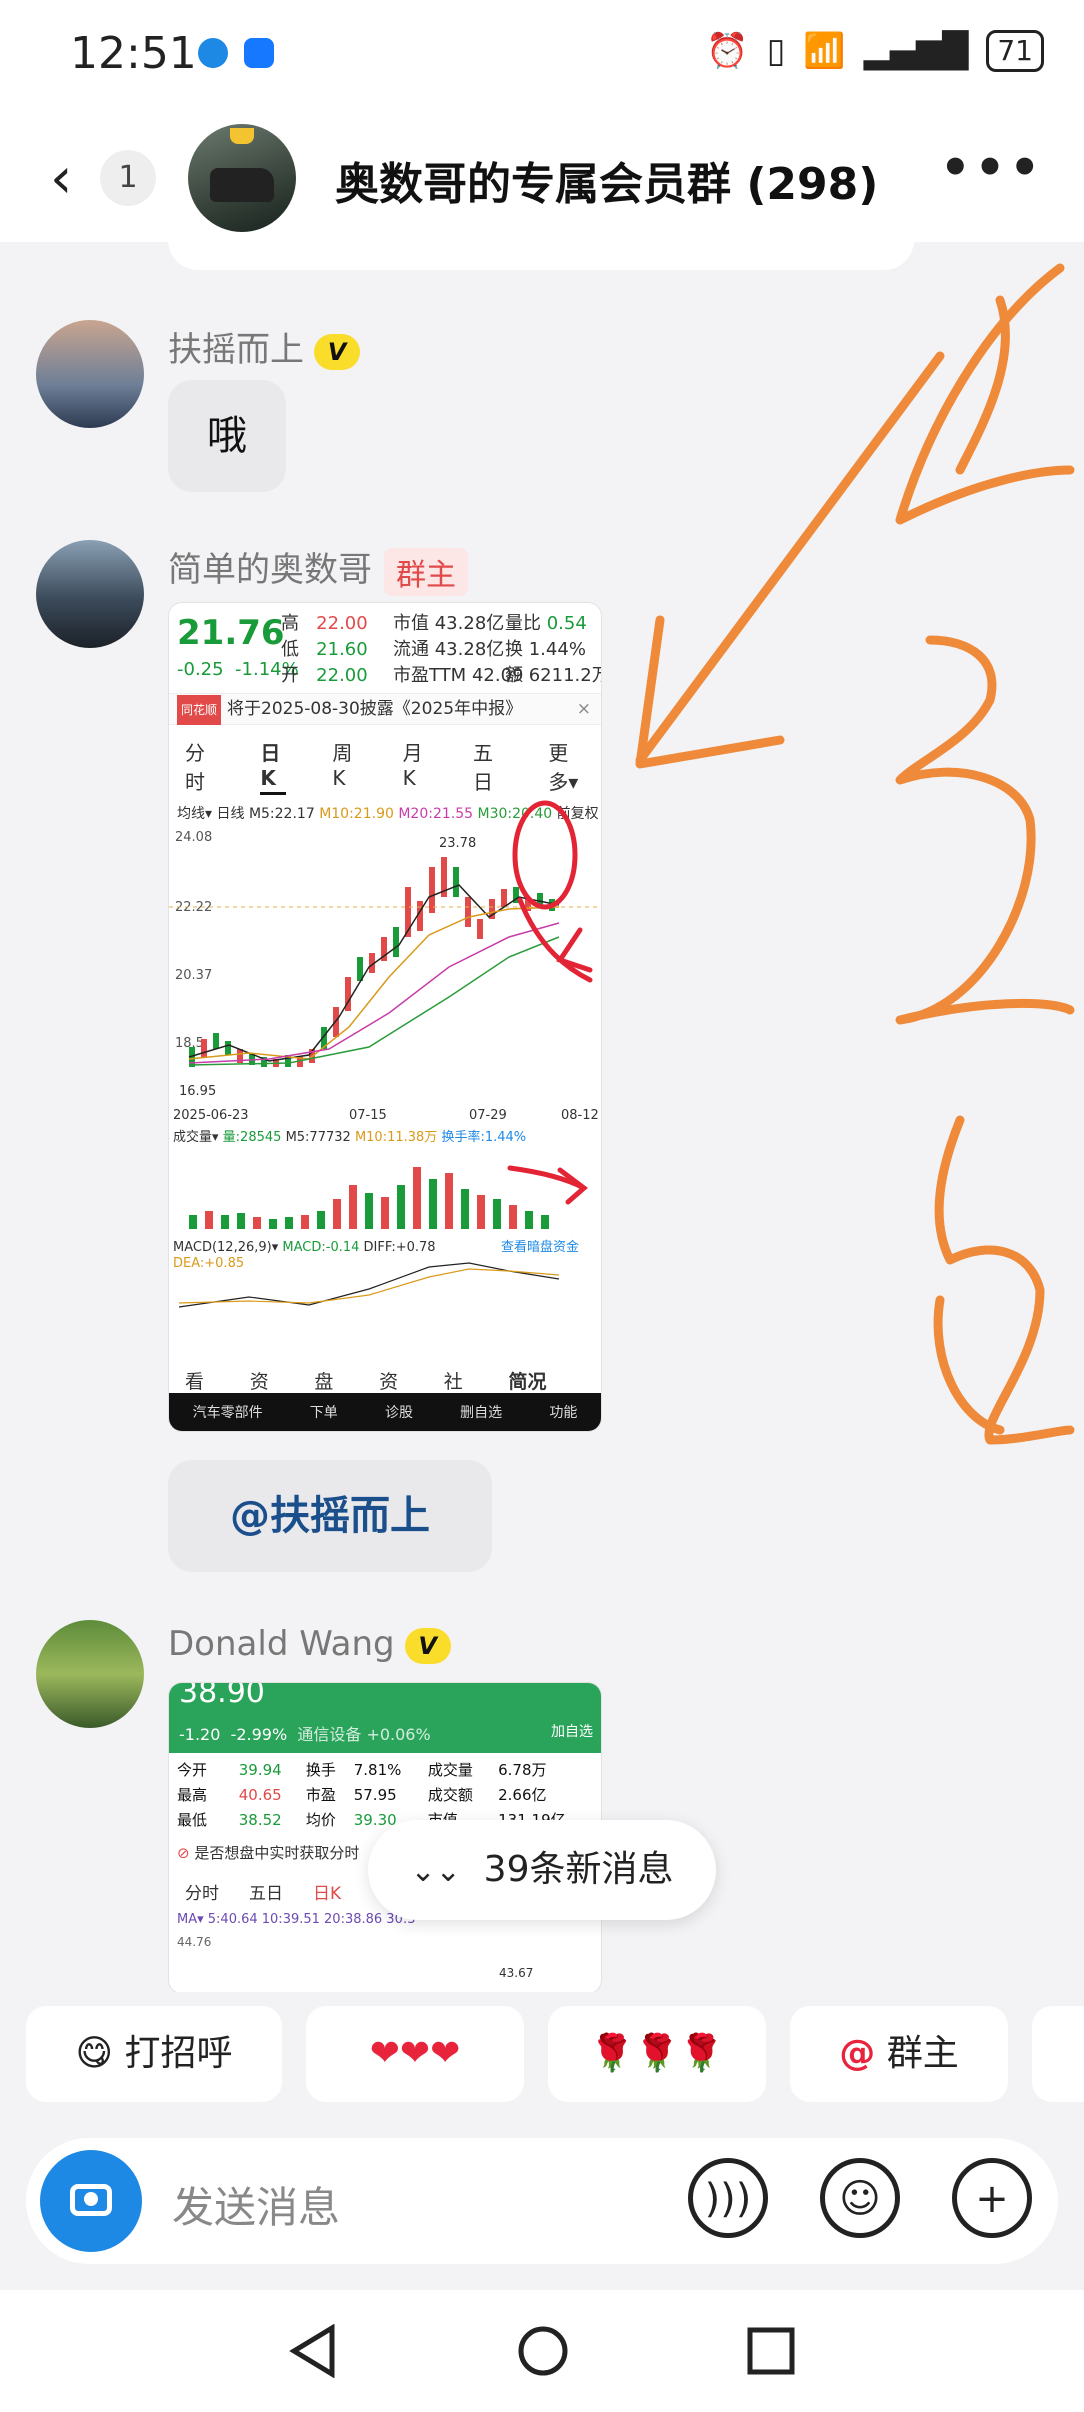 The height and width of the screenshot is (2412, 1084). I want to click on emoji-icon: ☺, so click(860, 2198).